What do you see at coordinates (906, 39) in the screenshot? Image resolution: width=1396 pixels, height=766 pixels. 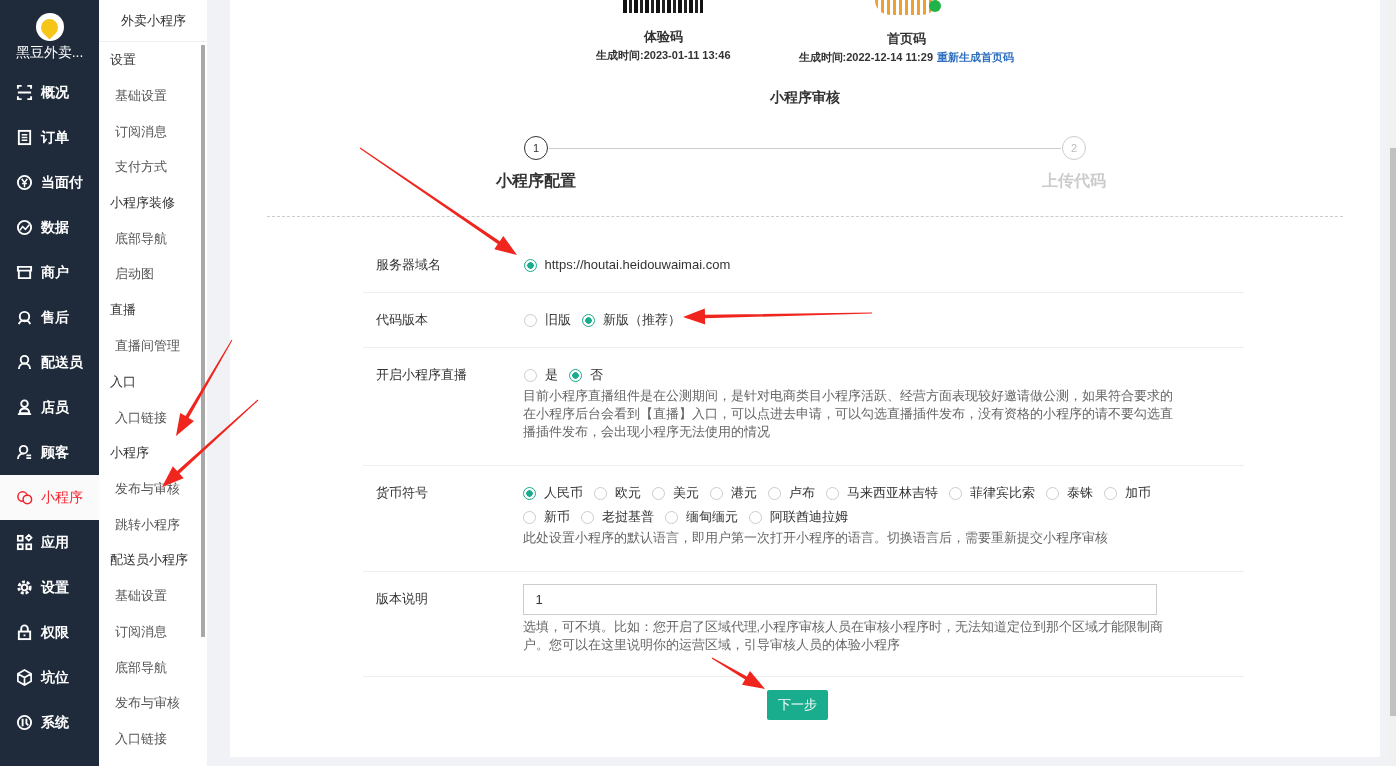 I see `code-title: 首页码` at bounding box center [906, 39].